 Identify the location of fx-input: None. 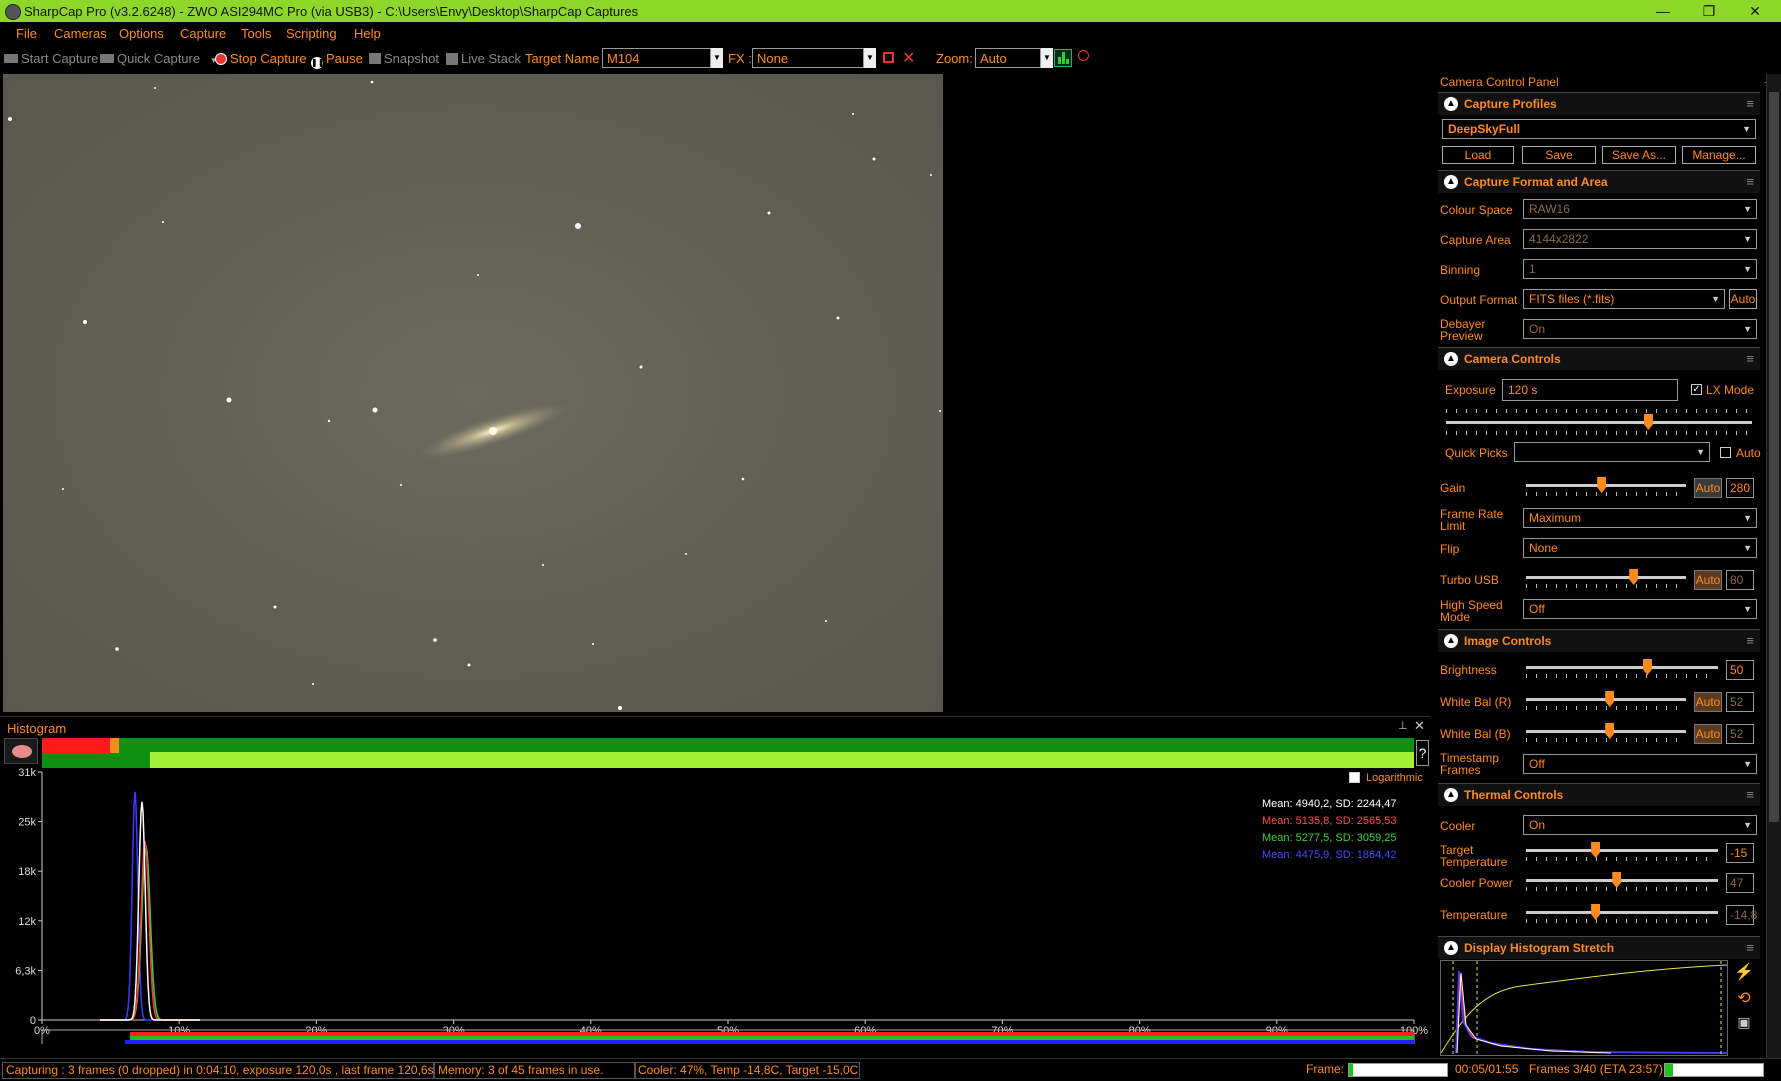
(808, 58).